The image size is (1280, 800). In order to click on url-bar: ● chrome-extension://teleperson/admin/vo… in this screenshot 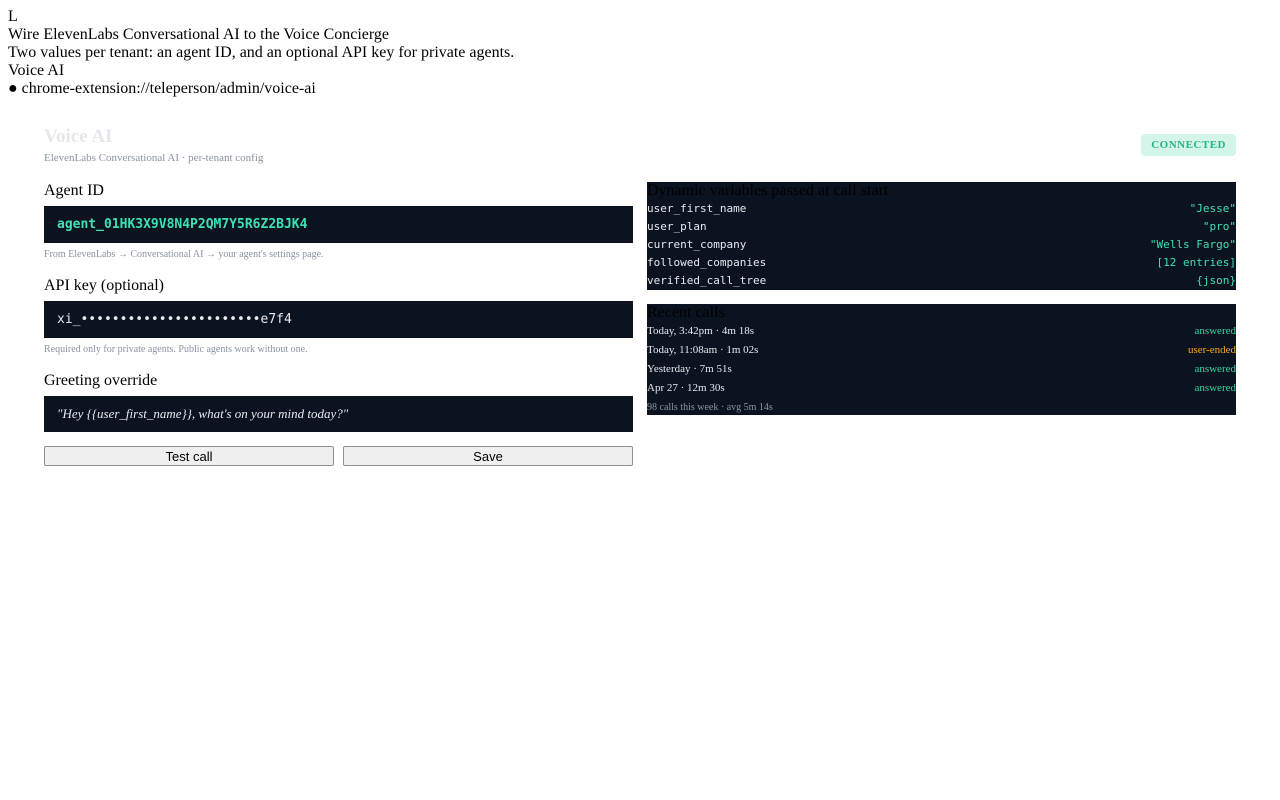, I will do `click(640, 89)`.